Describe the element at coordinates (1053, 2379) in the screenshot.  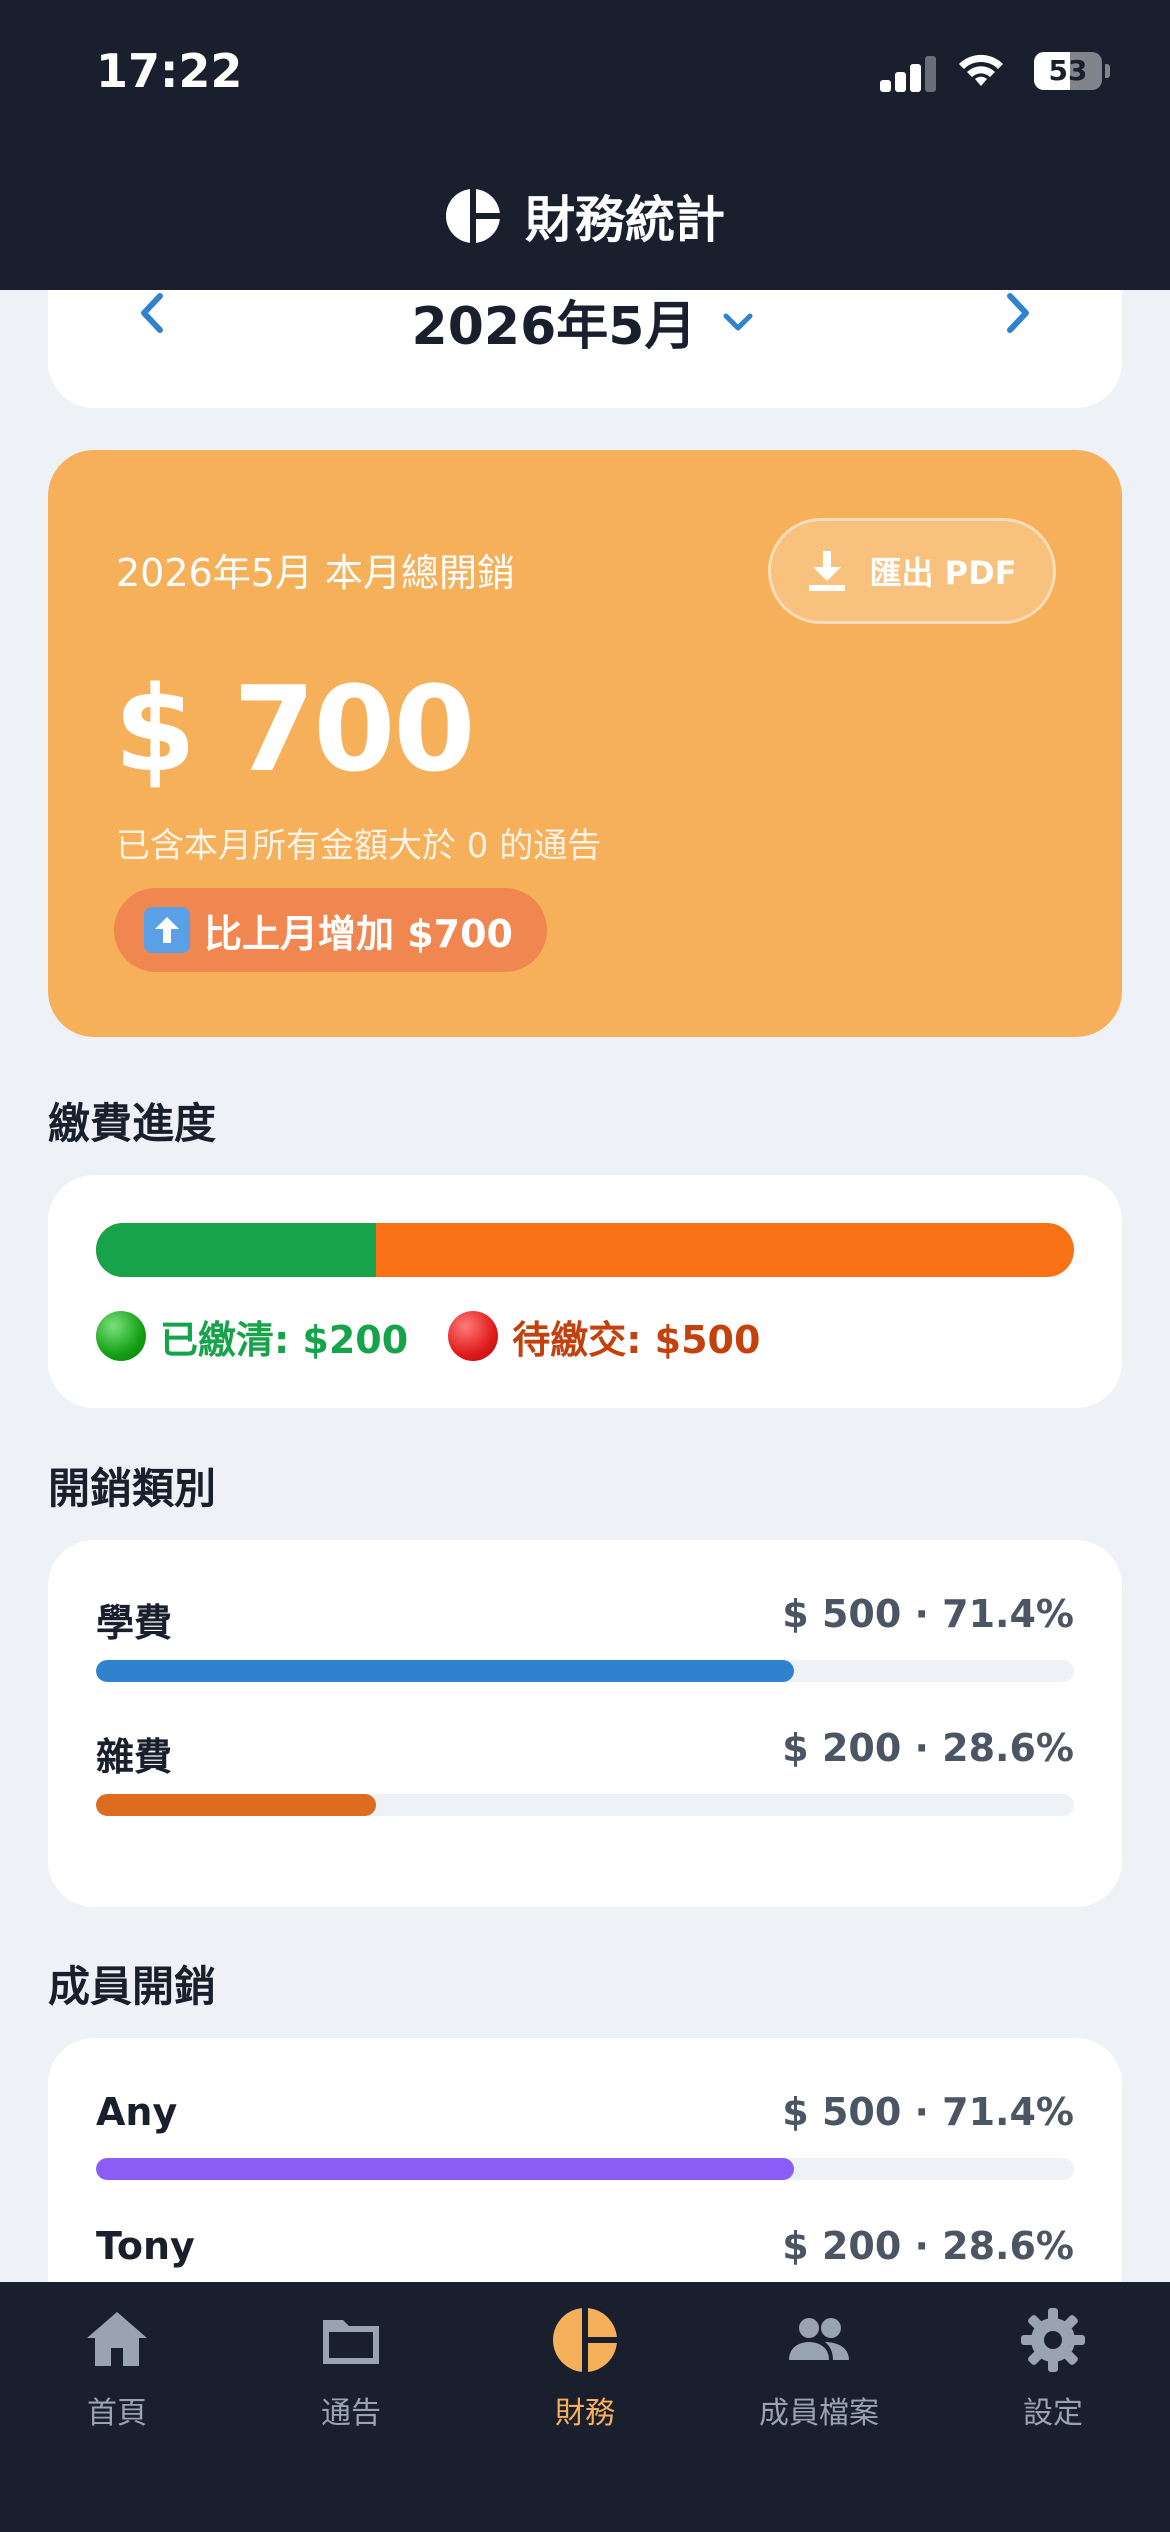
I see `tab-settings: 設定` at that location.